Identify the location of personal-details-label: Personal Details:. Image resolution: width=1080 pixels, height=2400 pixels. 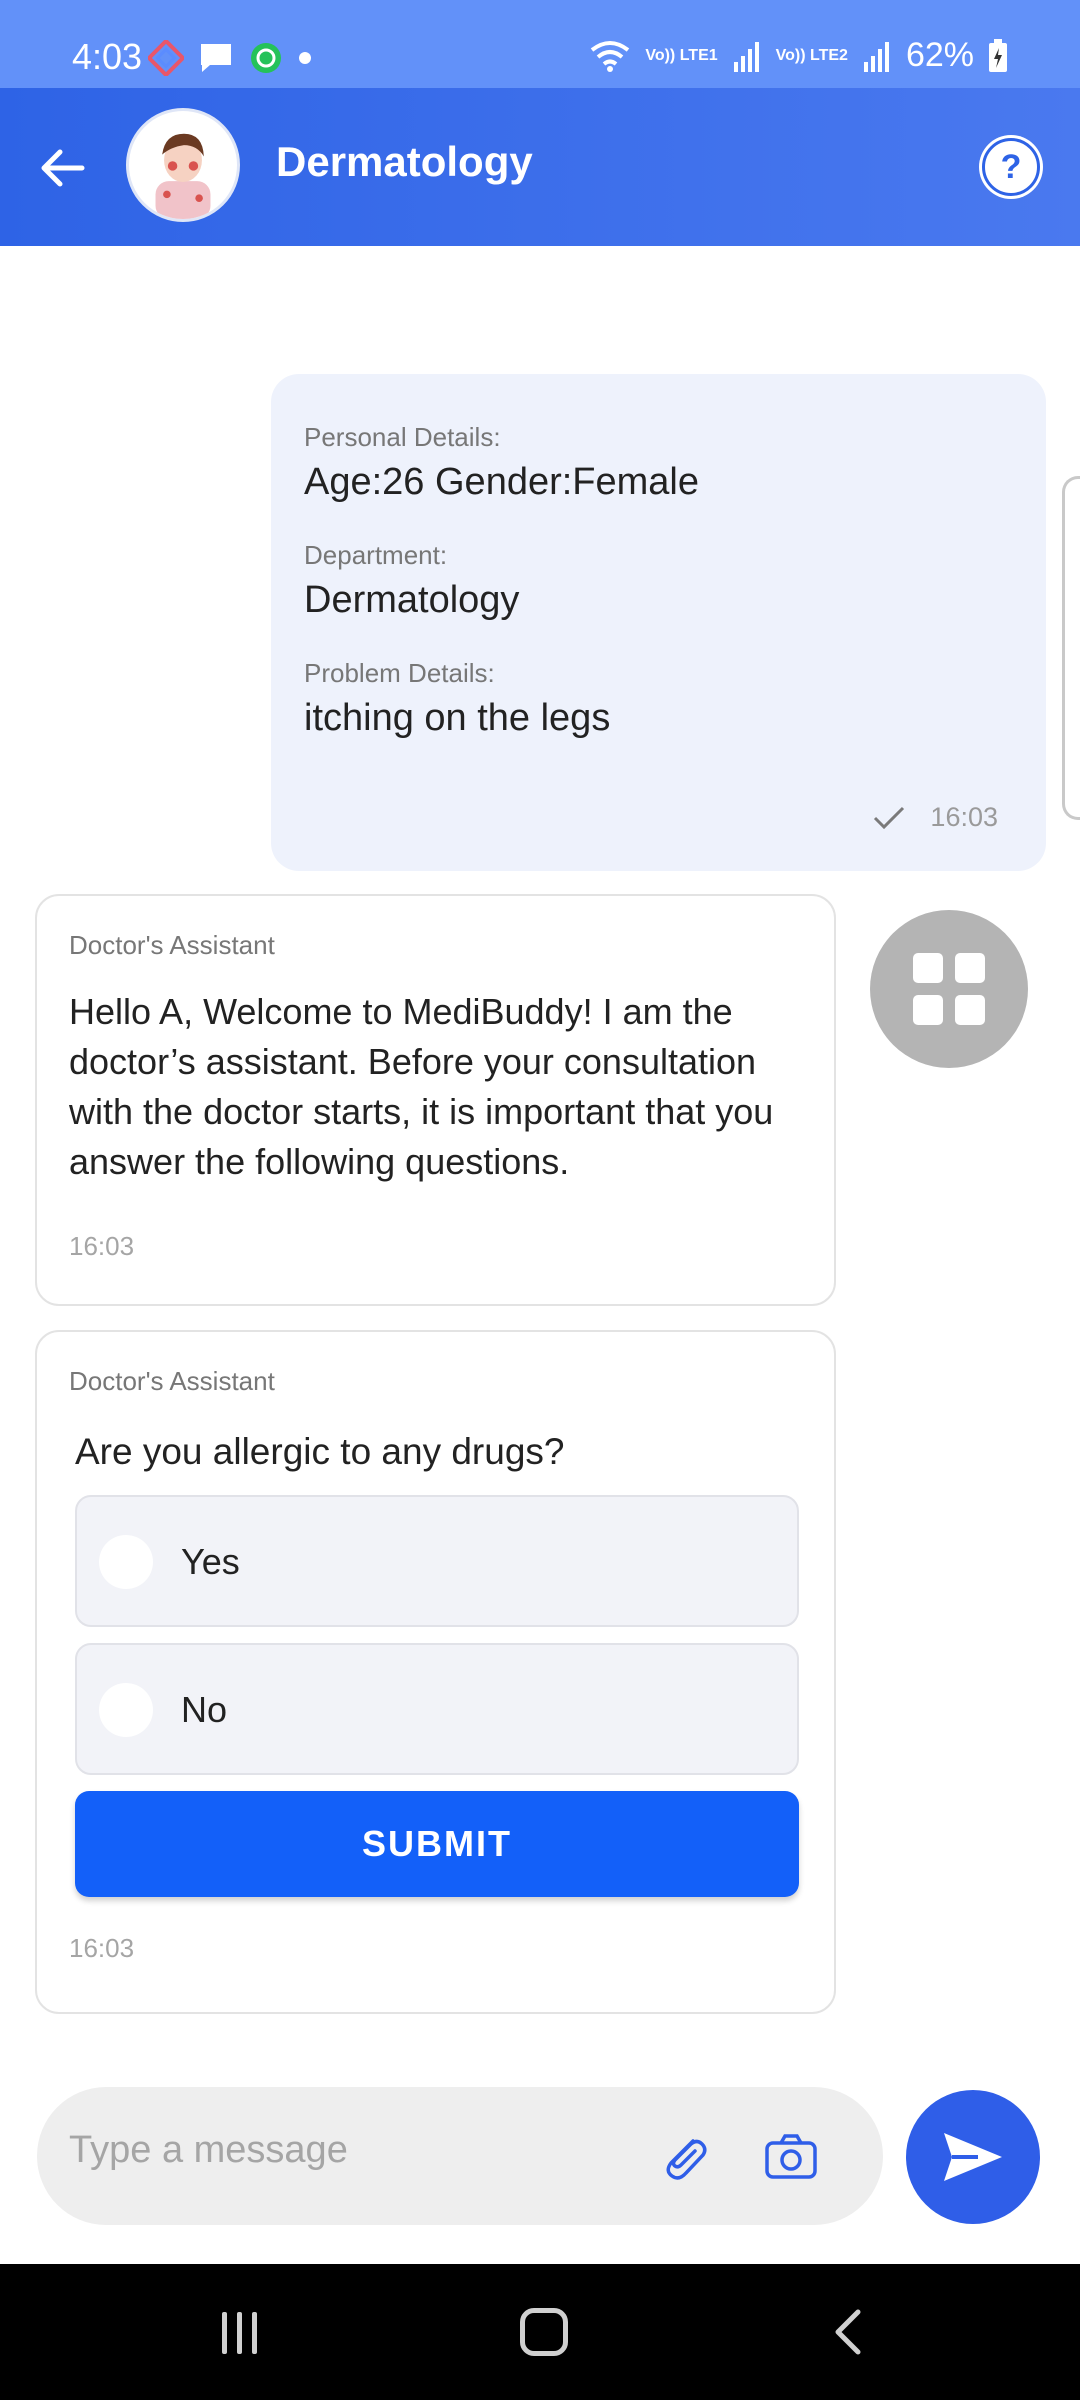
(402, 437).